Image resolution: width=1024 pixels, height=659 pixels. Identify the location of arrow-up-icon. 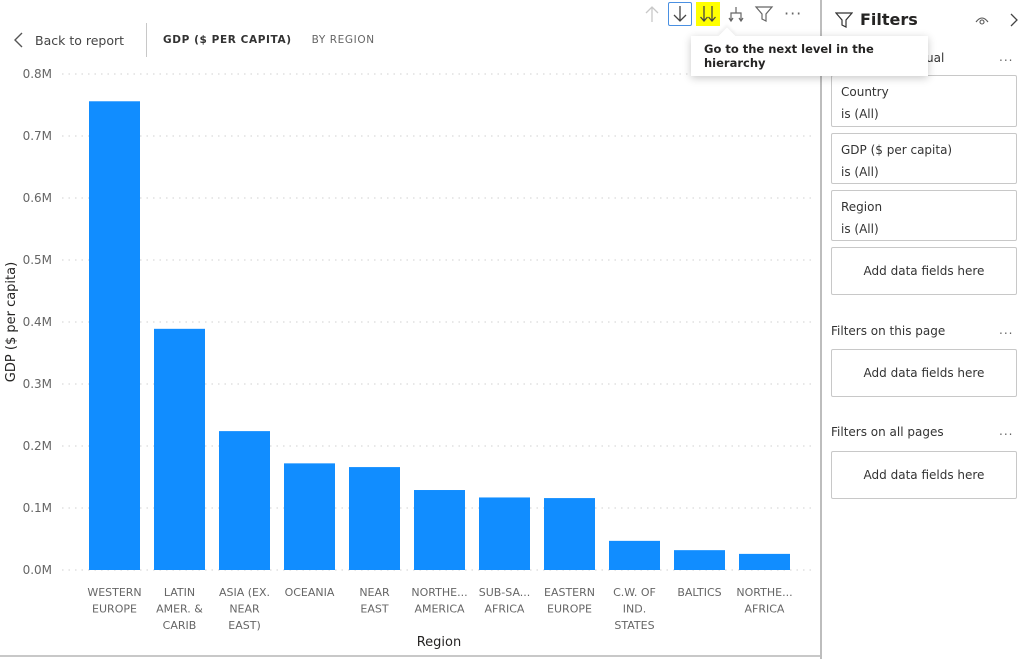
(652, 14).